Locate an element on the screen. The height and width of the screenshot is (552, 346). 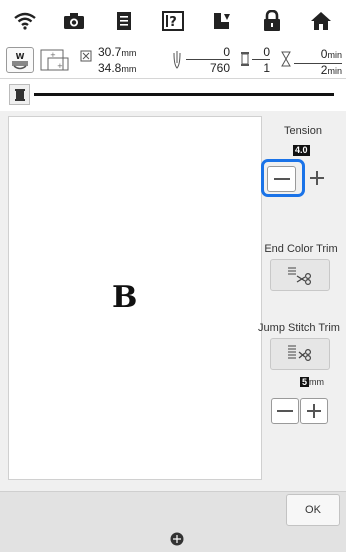
pattern-letter: B is located at coordinates (125, 297).